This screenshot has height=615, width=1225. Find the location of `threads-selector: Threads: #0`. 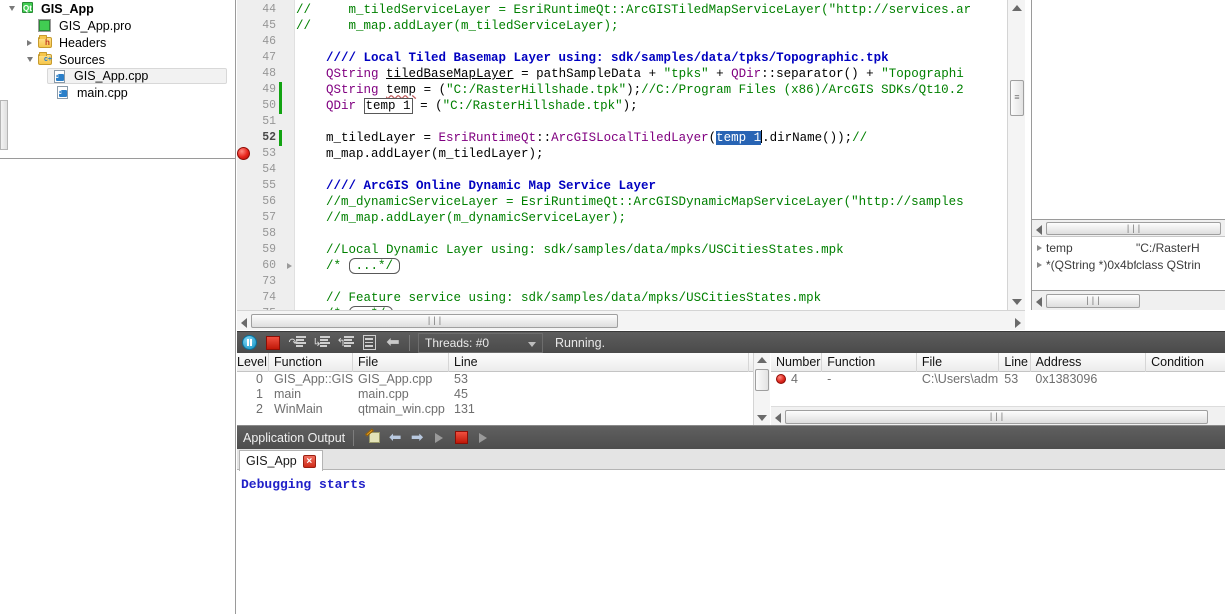

threads-selector: Threads: #0 is located at coordinates (480, 342).